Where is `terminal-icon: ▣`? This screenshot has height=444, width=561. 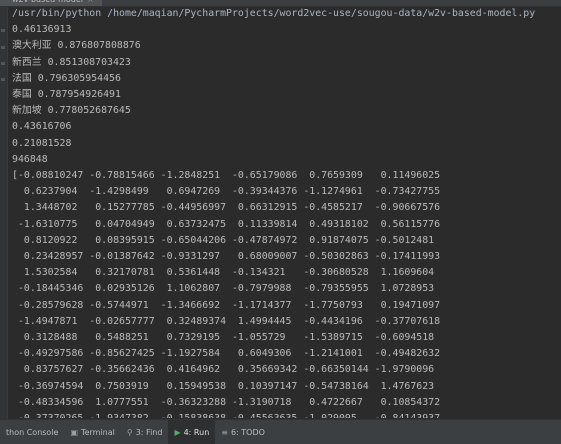 terminal-icon: ▣ is located at coordinates (74, 432).